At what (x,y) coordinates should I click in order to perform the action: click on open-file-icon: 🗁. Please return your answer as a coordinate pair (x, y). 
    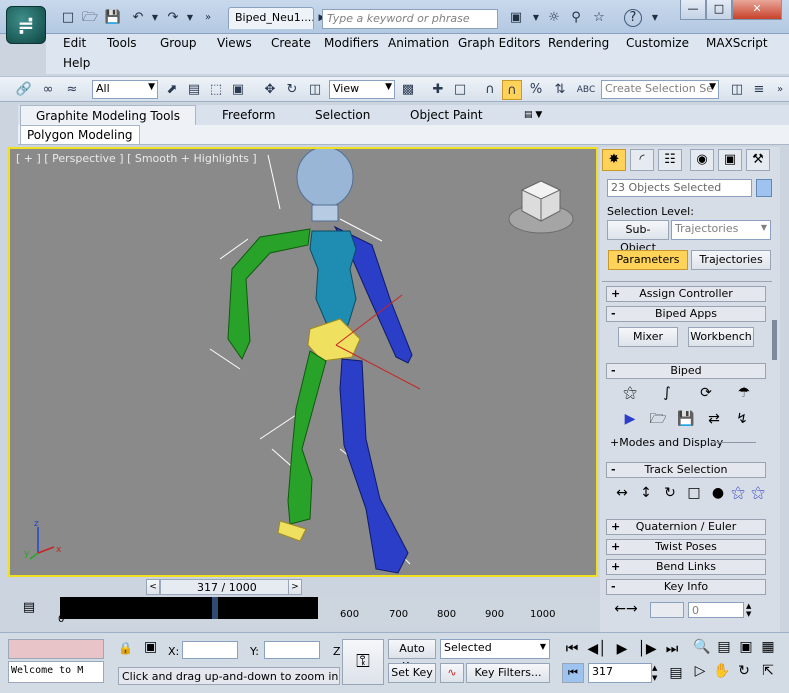
    Looking at the image, I should click on (90, 18).